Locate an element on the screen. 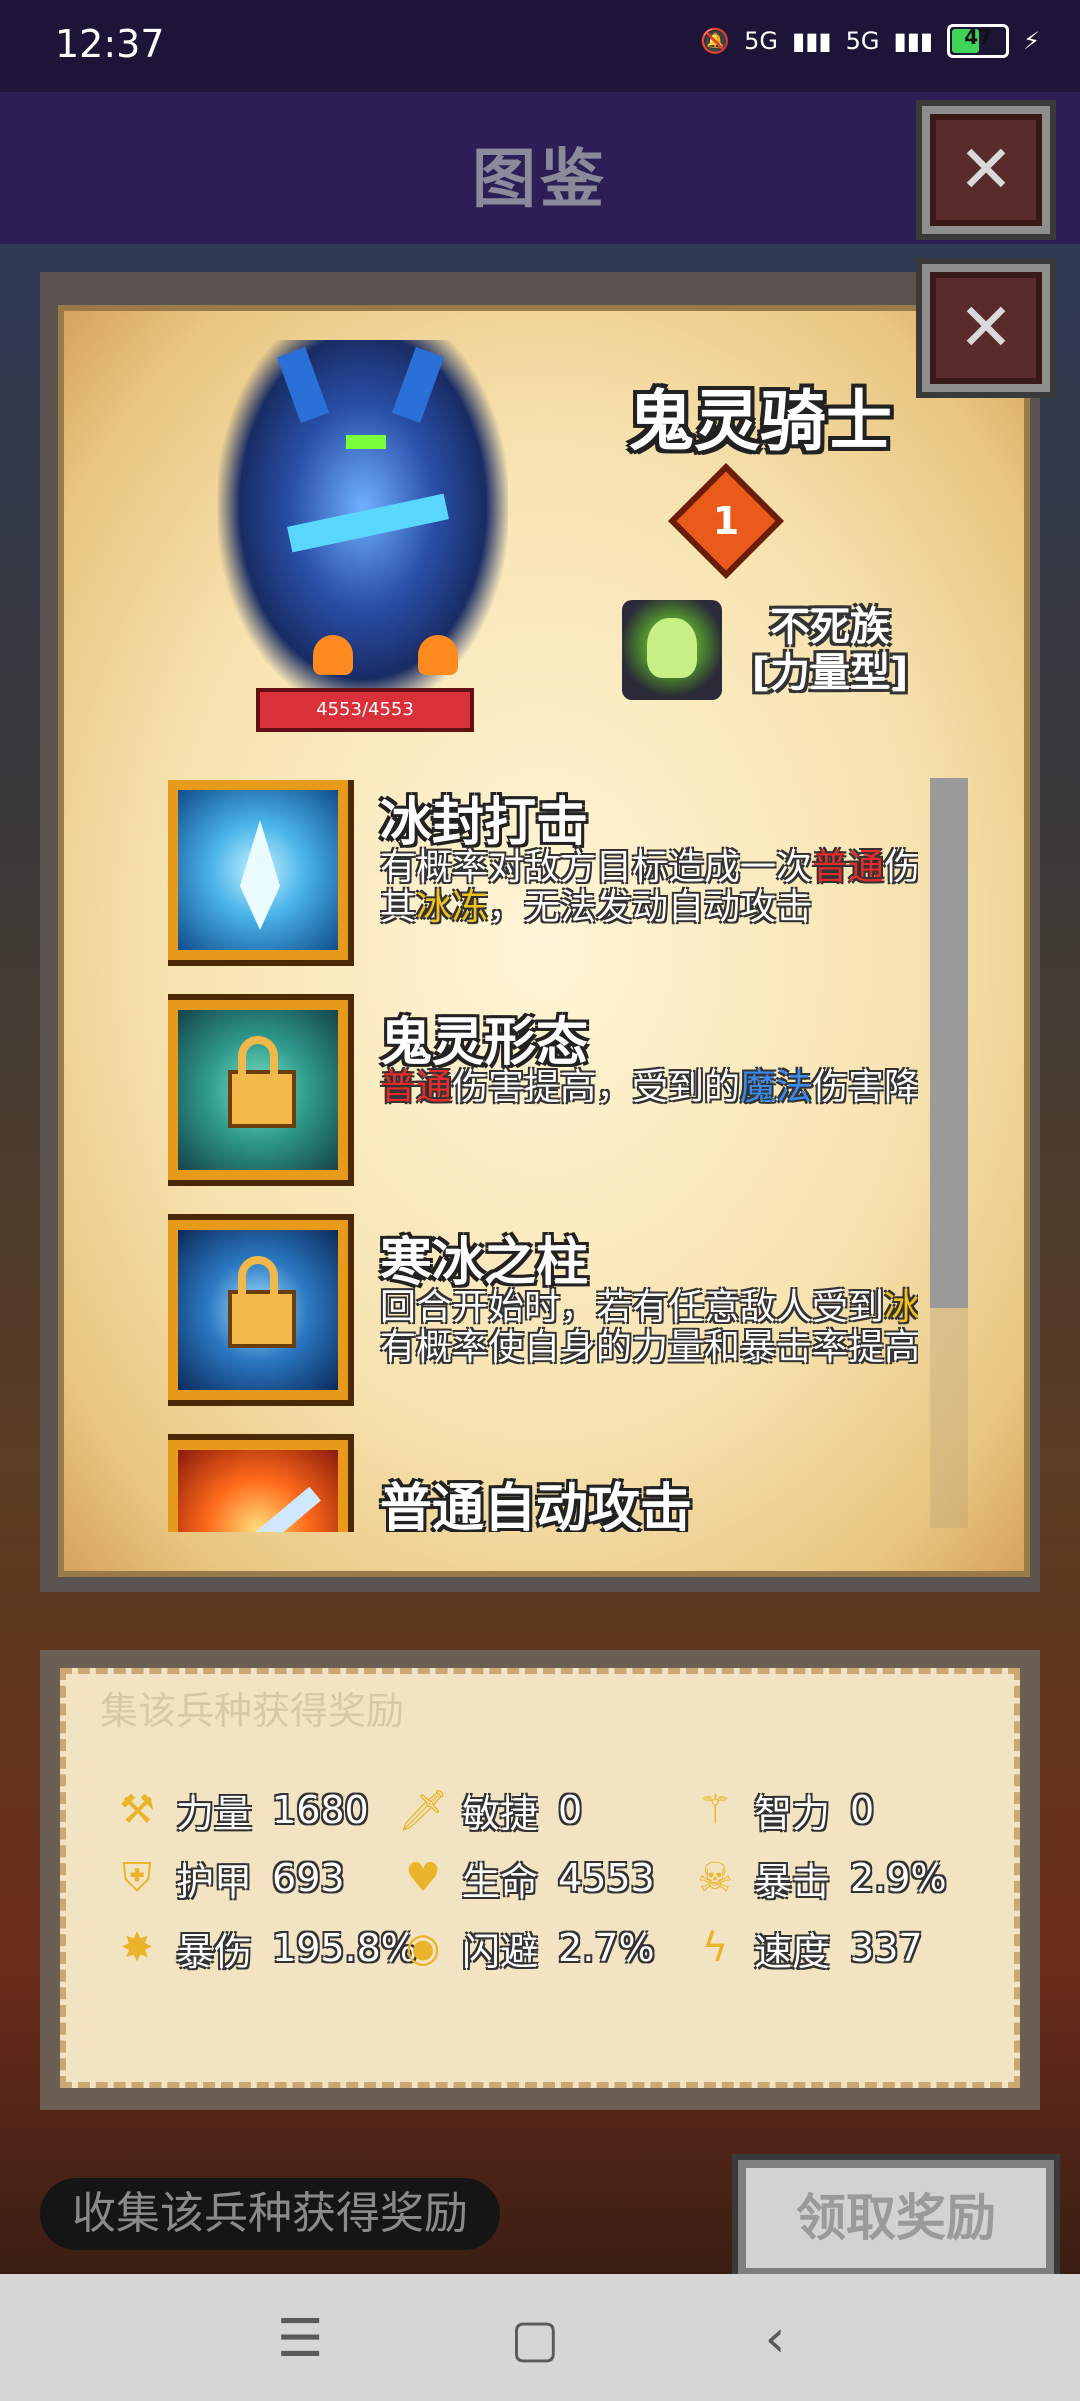 The image size is (1080, 2401). charging-icon: ⚡ is located at coordinates (1031, 41).